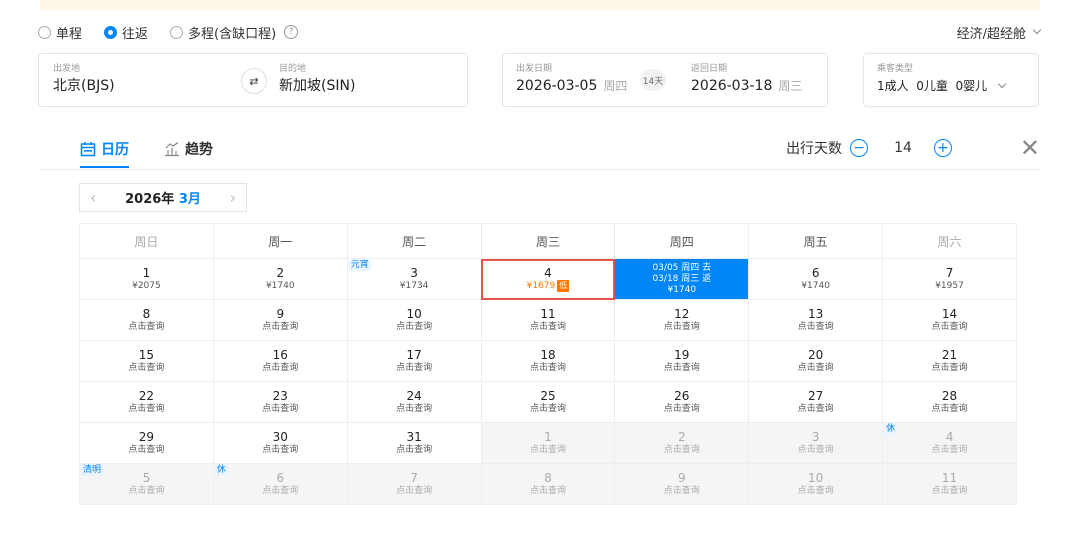  I want to click on calendar-day-cell: 3 点击查询, so click(816, 443).